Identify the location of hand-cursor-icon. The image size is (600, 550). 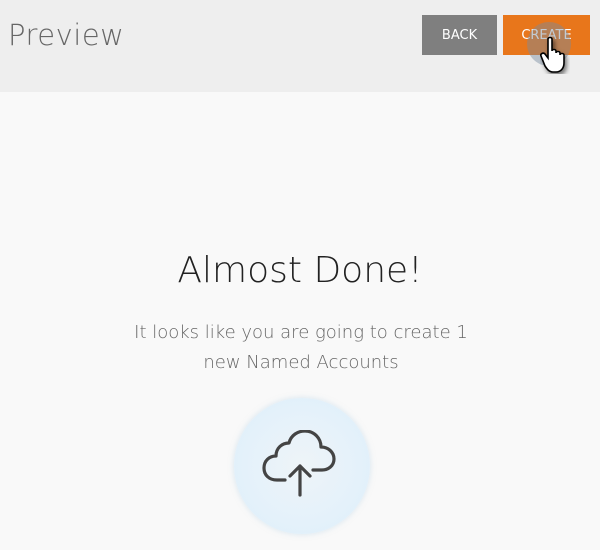
(552, 54).